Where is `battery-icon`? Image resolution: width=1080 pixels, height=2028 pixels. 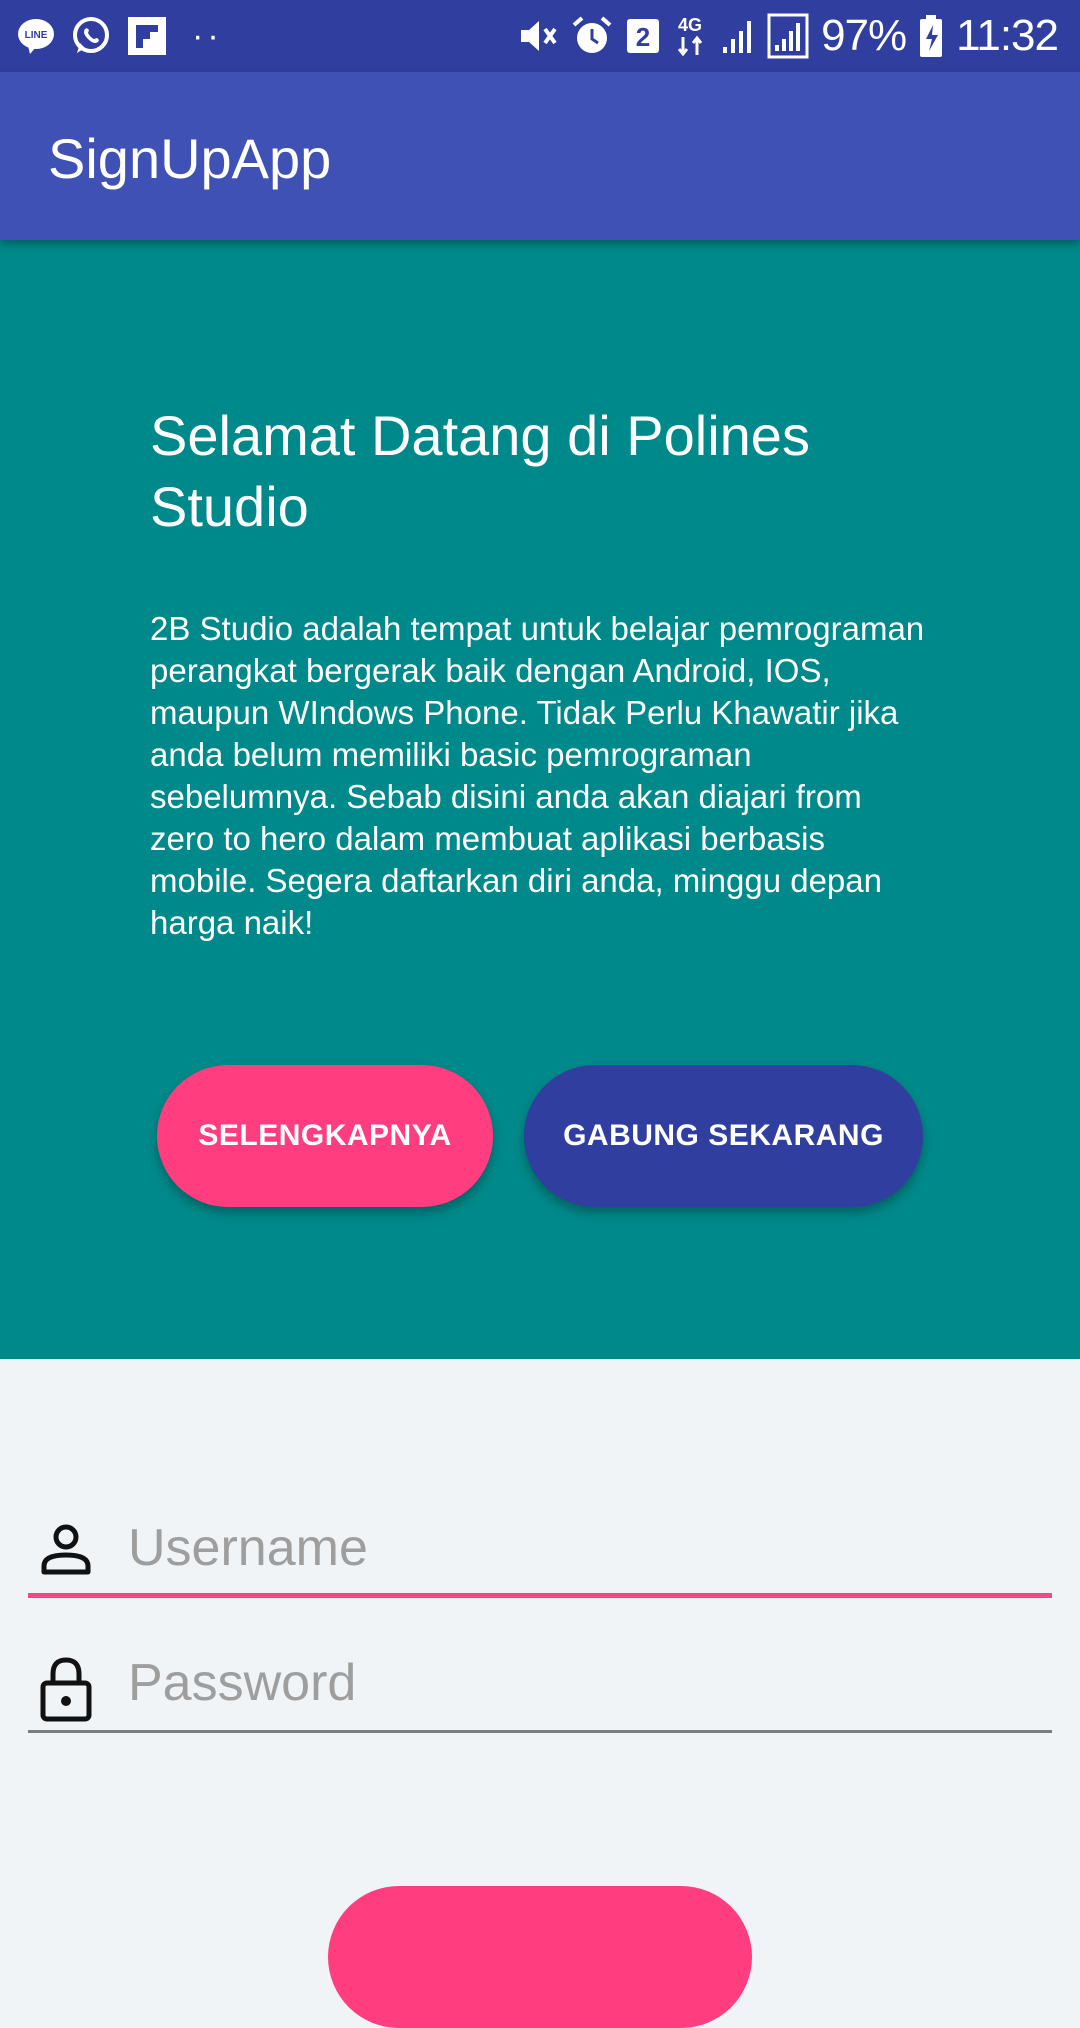
battery-icon is located at coordinates (931, 36).